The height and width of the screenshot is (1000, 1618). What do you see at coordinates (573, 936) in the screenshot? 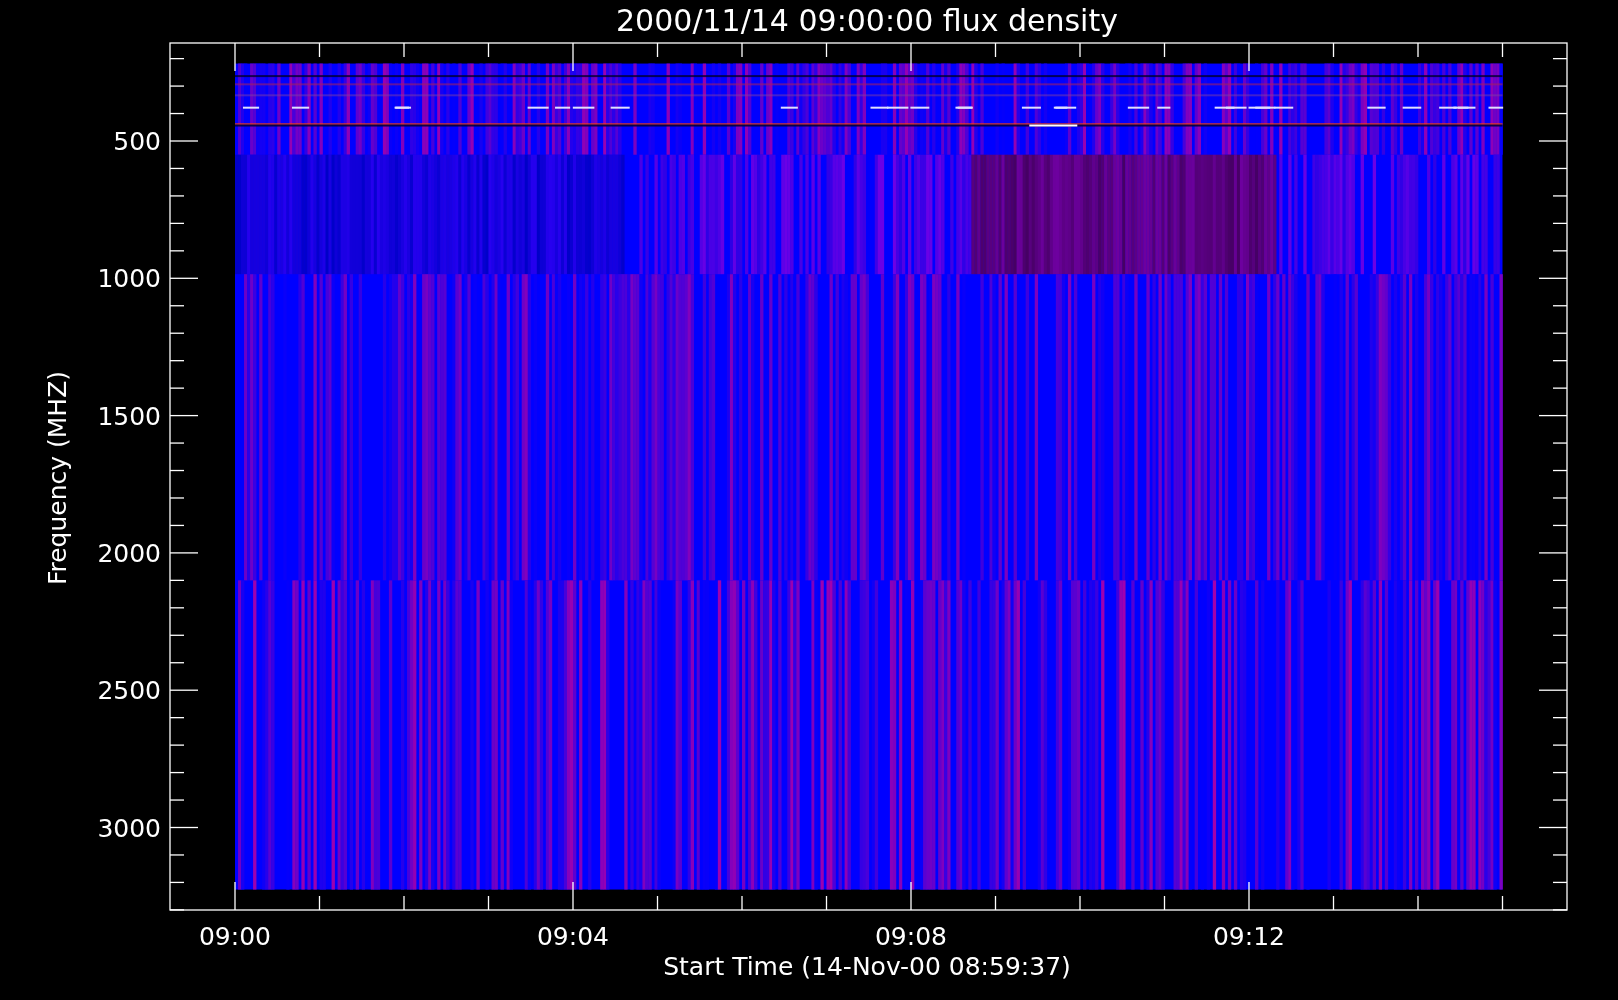
I see `tick-label: 09:04` at bounding box center [573, 936].